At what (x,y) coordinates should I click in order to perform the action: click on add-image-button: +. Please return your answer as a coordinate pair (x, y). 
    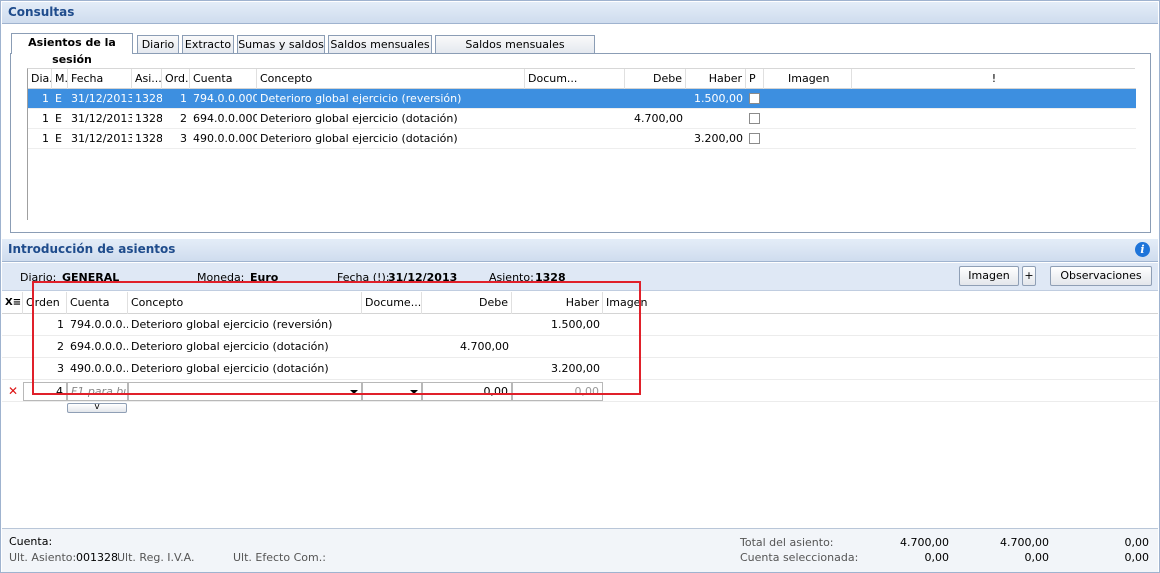
    Looking at the image, I should click on (1029, 276).